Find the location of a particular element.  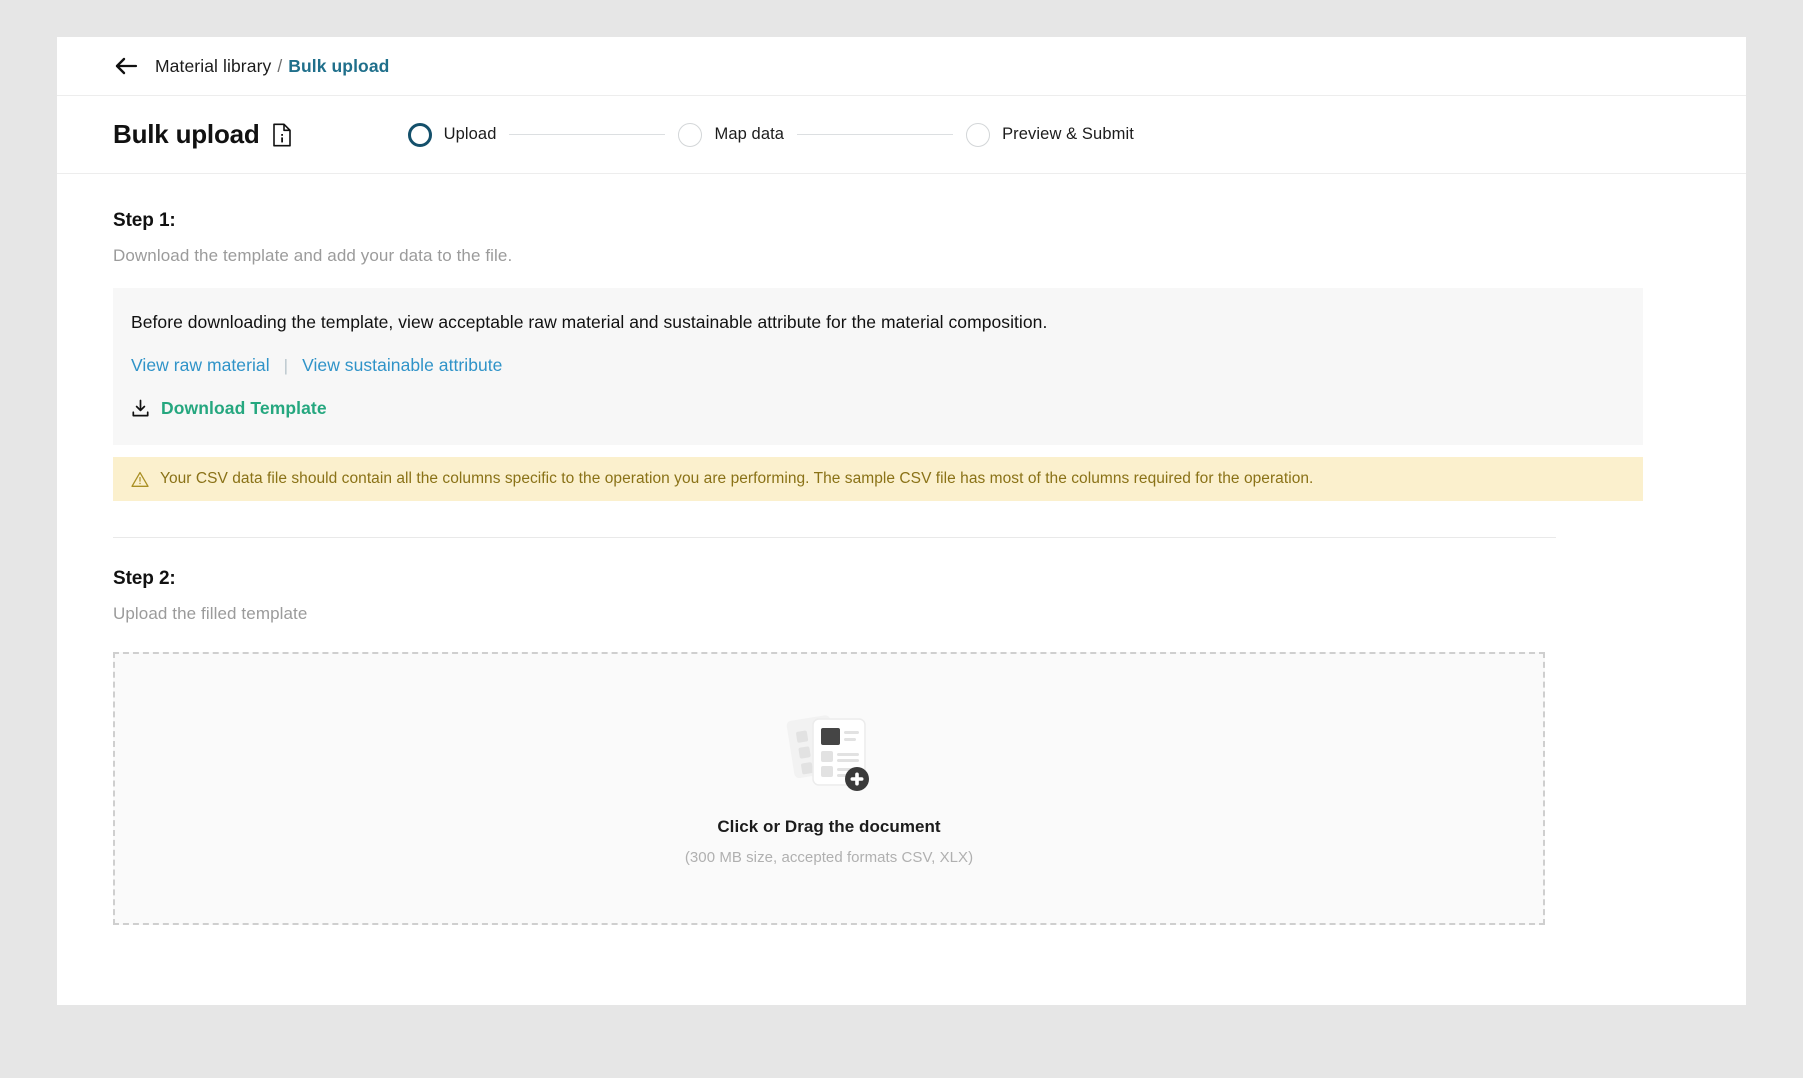

breadcrumb-material-library: Material library is located at coordinates (213, 66).